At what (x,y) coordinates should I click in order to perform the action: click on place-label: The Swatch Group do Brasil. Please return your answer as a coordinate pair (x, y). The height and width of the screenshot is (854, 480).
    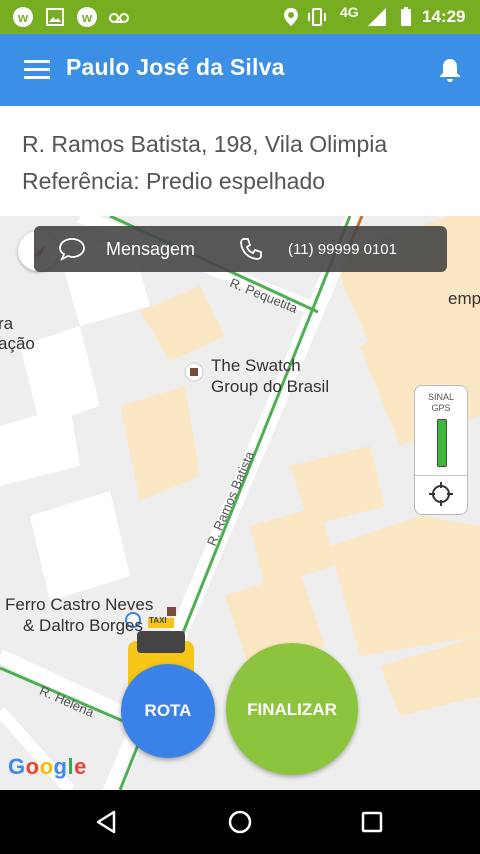
    Looking at the image, I should click on (270, 376).